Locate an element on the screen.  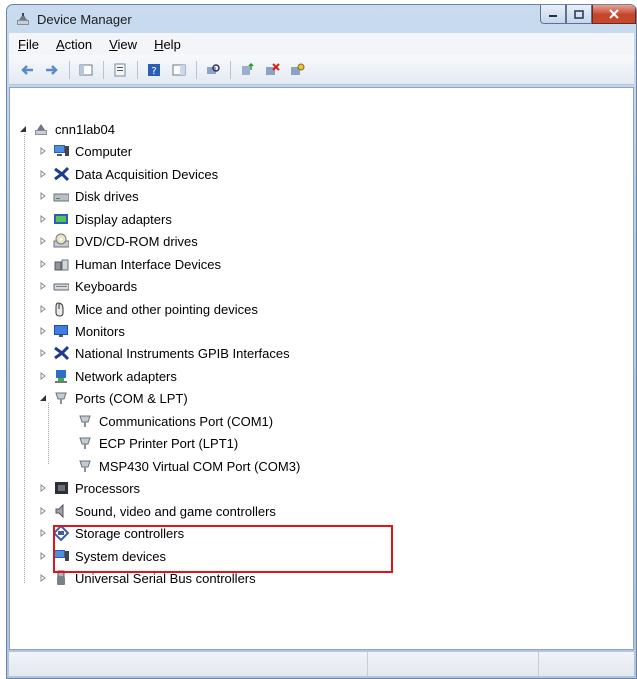
tree-device-communications-port-com1: Communications Port (COM1) is located at coordinates (167, 421).